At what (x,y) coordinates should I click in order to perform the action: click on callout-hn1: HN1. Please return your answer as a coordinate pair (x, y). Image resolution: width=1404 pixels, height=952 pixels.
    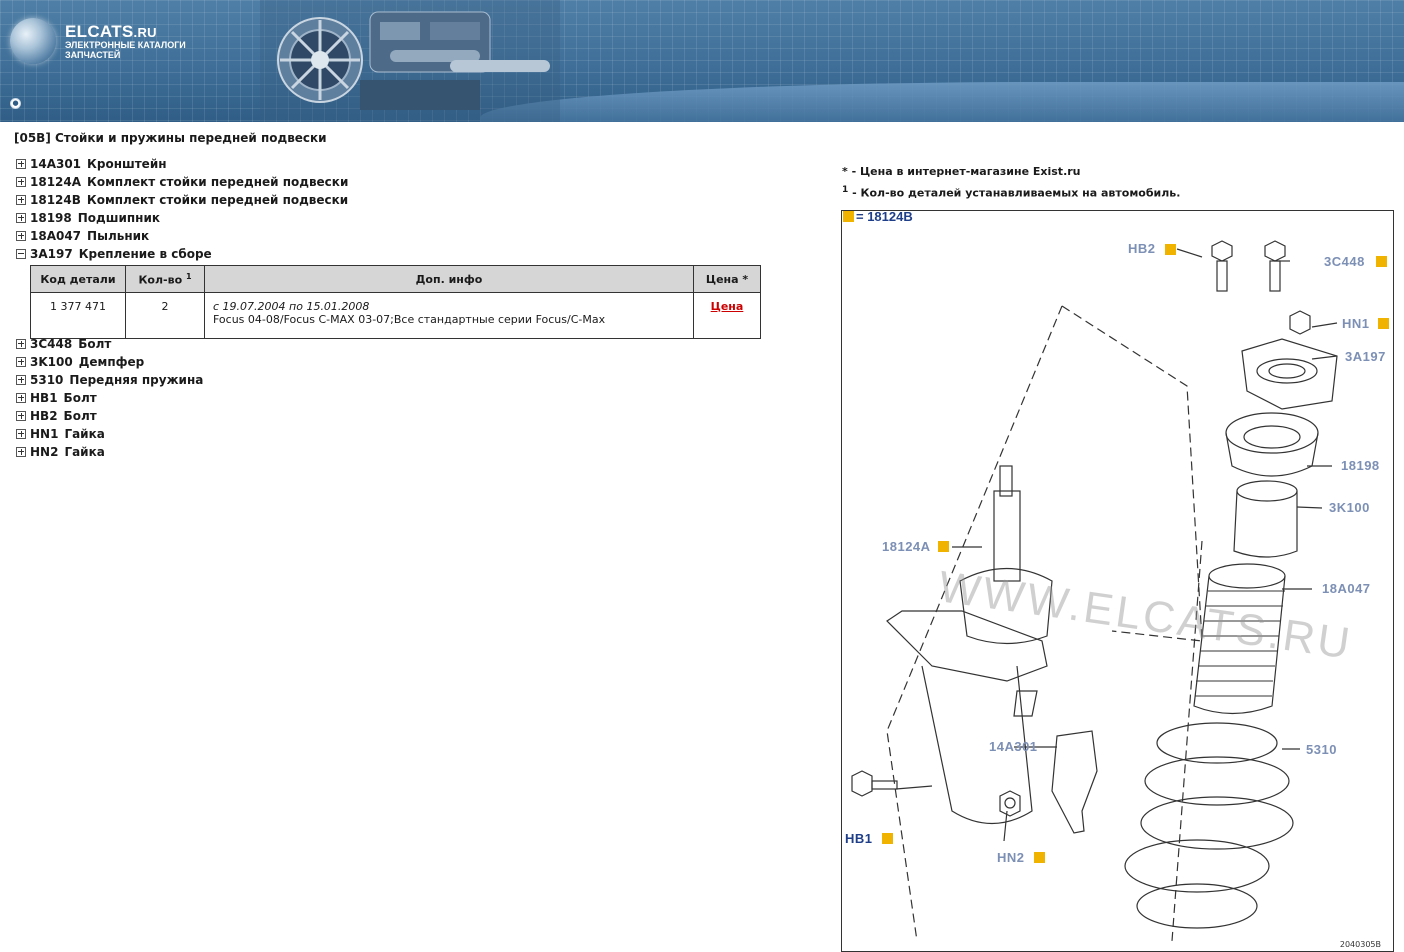
    Looking at the image, I should click on (1356, 323).